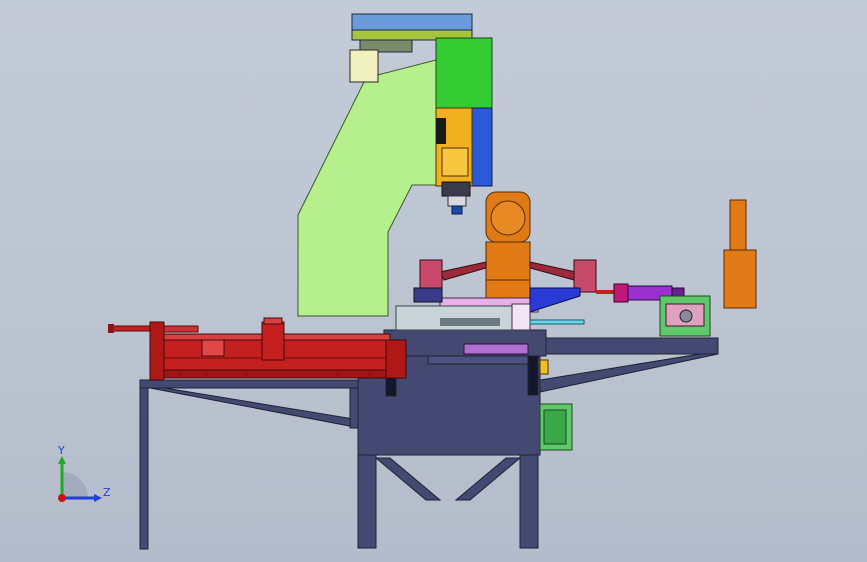  What do you see at coordinates (455, 162) in the screenshot?
I see `spindle-yellow-panel` at bounding box center [455, 162].